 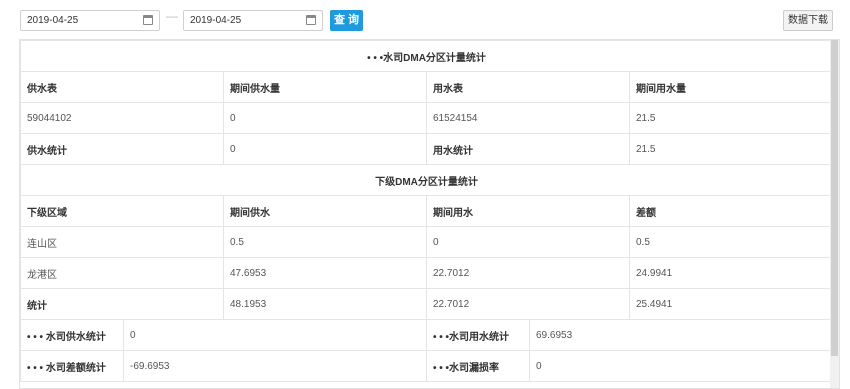 I want to click on table-total-row: 统计 48.1953 22.7012 25.4941, so click(x=427, y=304).